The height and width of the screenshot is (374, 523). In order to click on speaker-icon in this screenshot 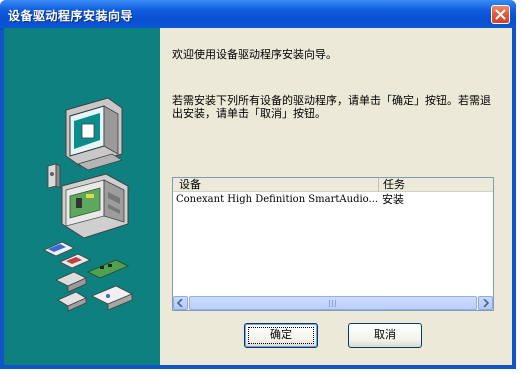, I will do `click(54, 176)`.